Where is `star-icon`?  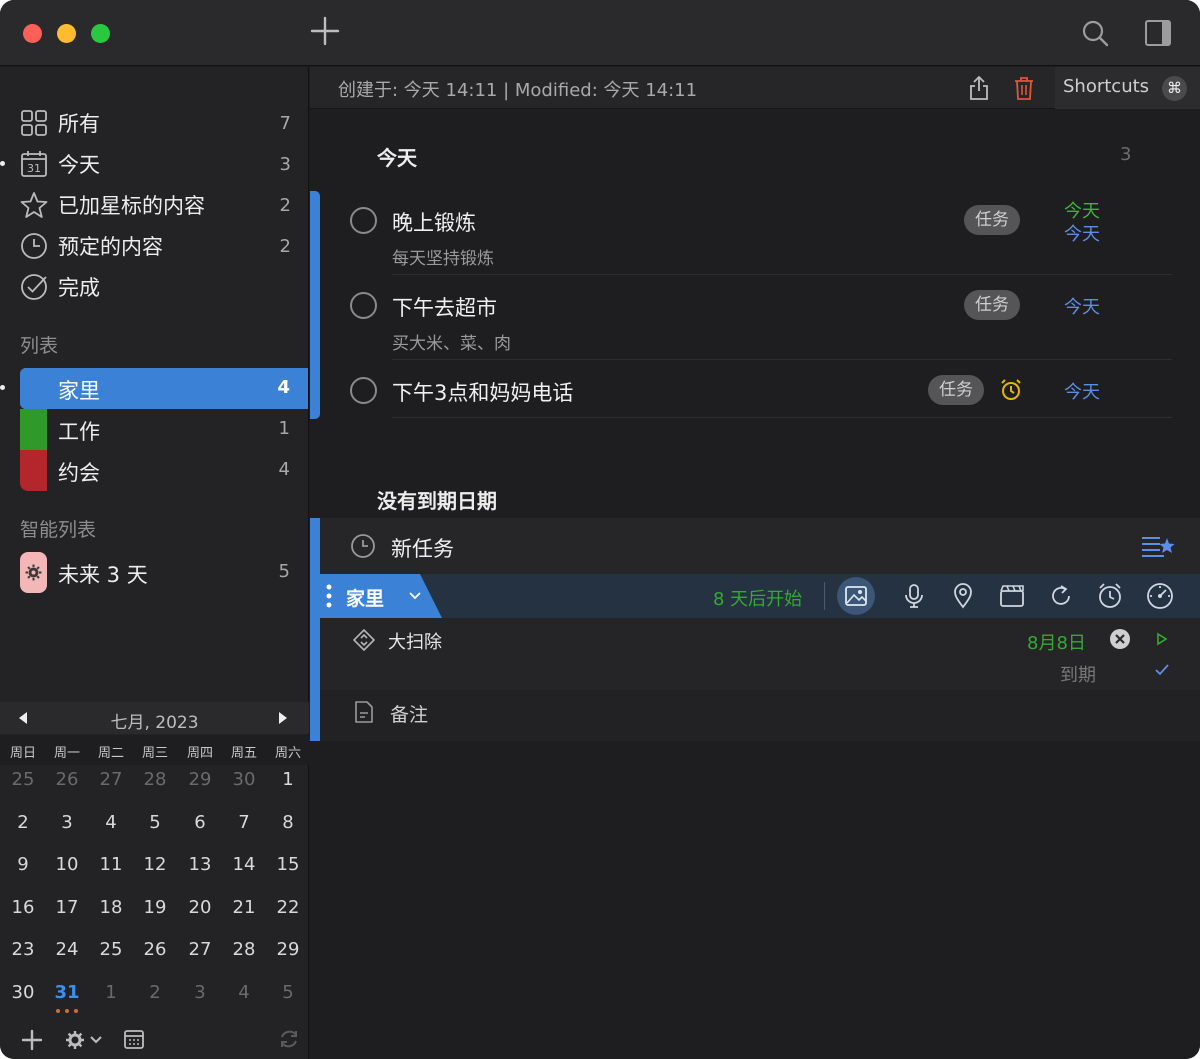 star-icon is located at coordinates (34, 205).